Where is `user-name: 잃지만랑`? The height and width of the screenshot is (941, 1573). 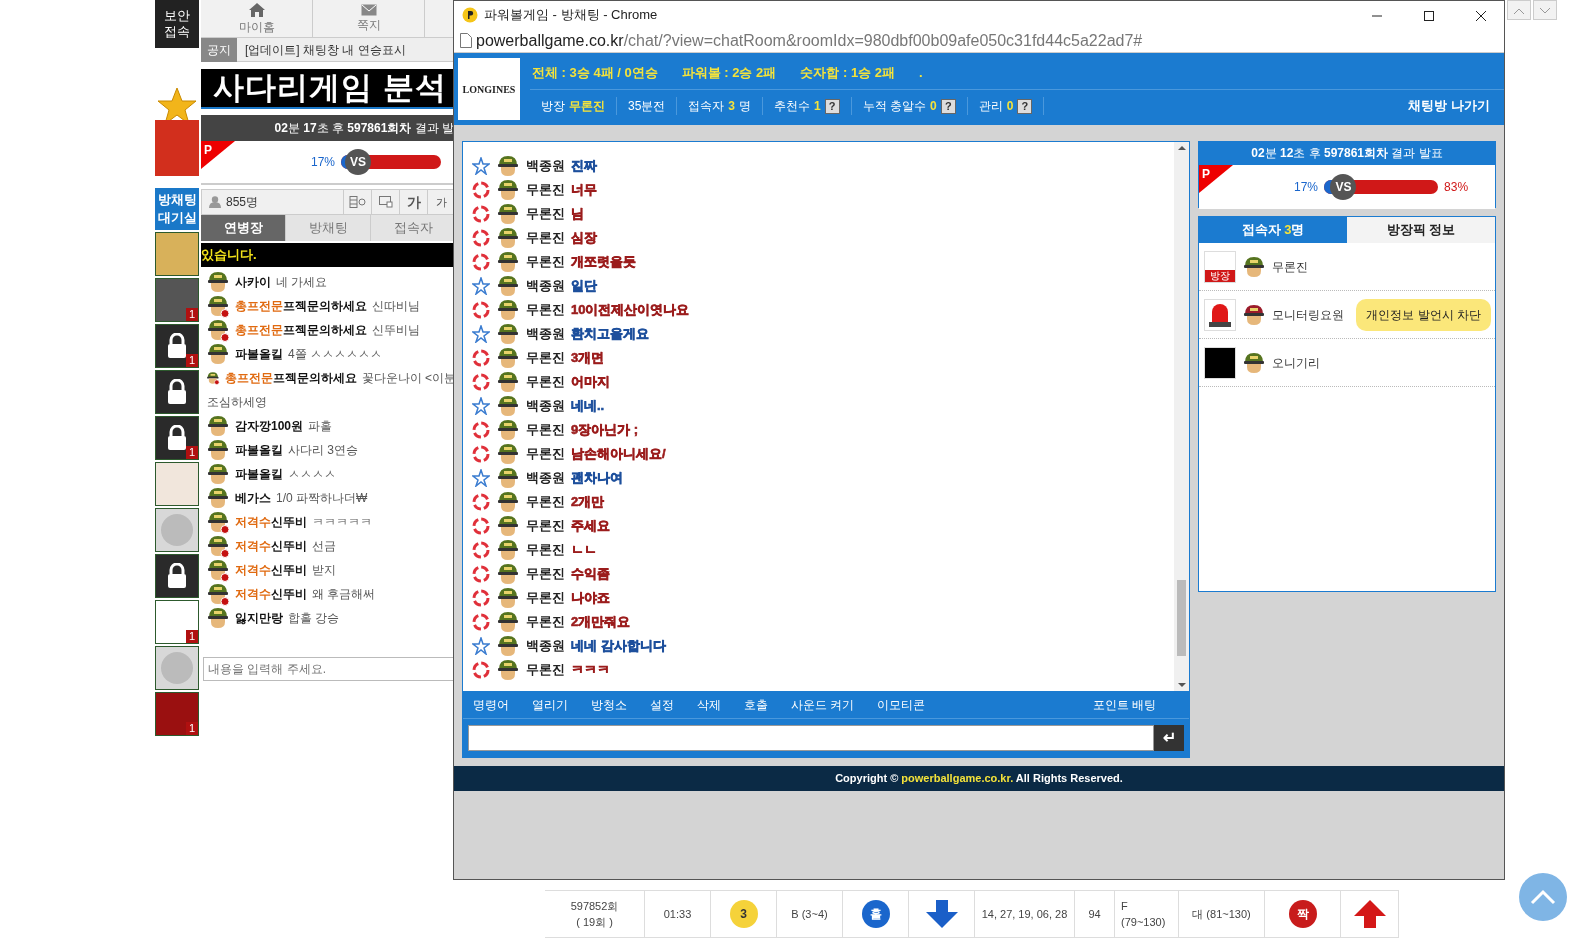
user-name: 잃지만랑 is located at coordinates (259, 618).